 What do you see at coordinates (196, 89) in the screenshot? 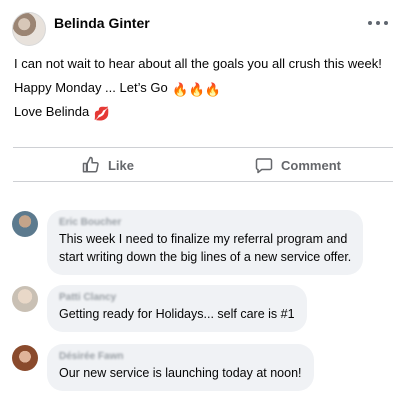
I see `fire-emoji: 🔥🔥🔥` at bounding box center [196, 89].